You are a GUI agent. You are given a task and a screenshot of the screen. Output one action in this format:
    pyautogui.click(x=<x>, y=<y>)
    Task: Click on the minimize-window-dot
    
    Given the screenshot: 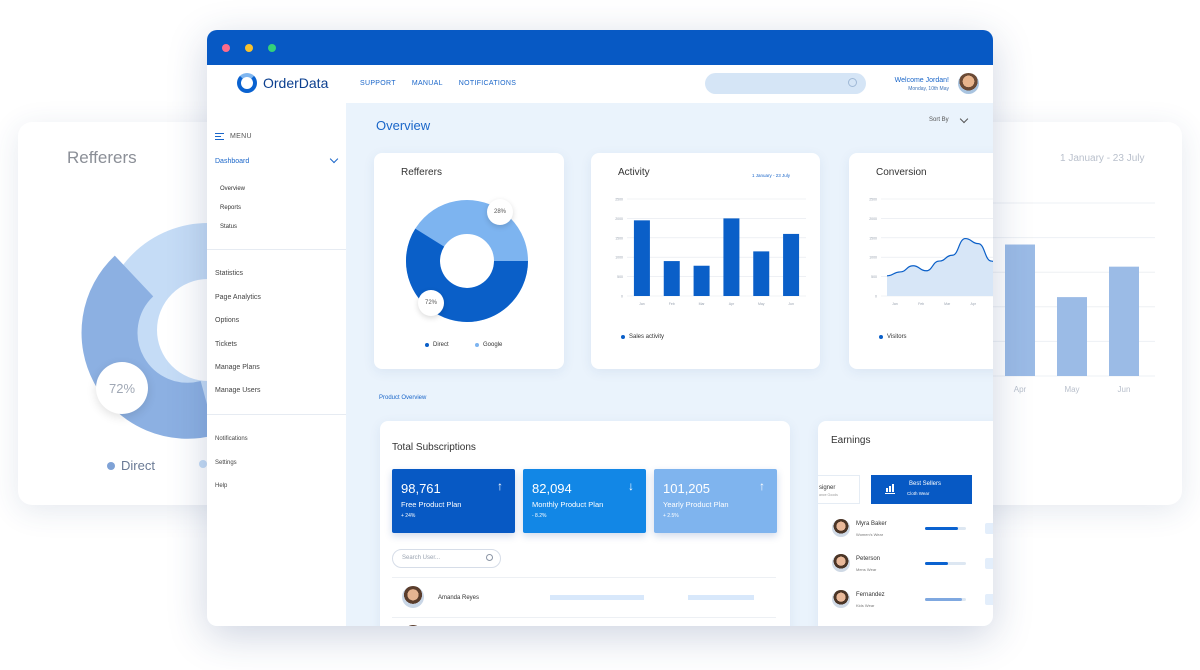 What is the action you would take?
    pyautogui.click(x=249, y=47)
    